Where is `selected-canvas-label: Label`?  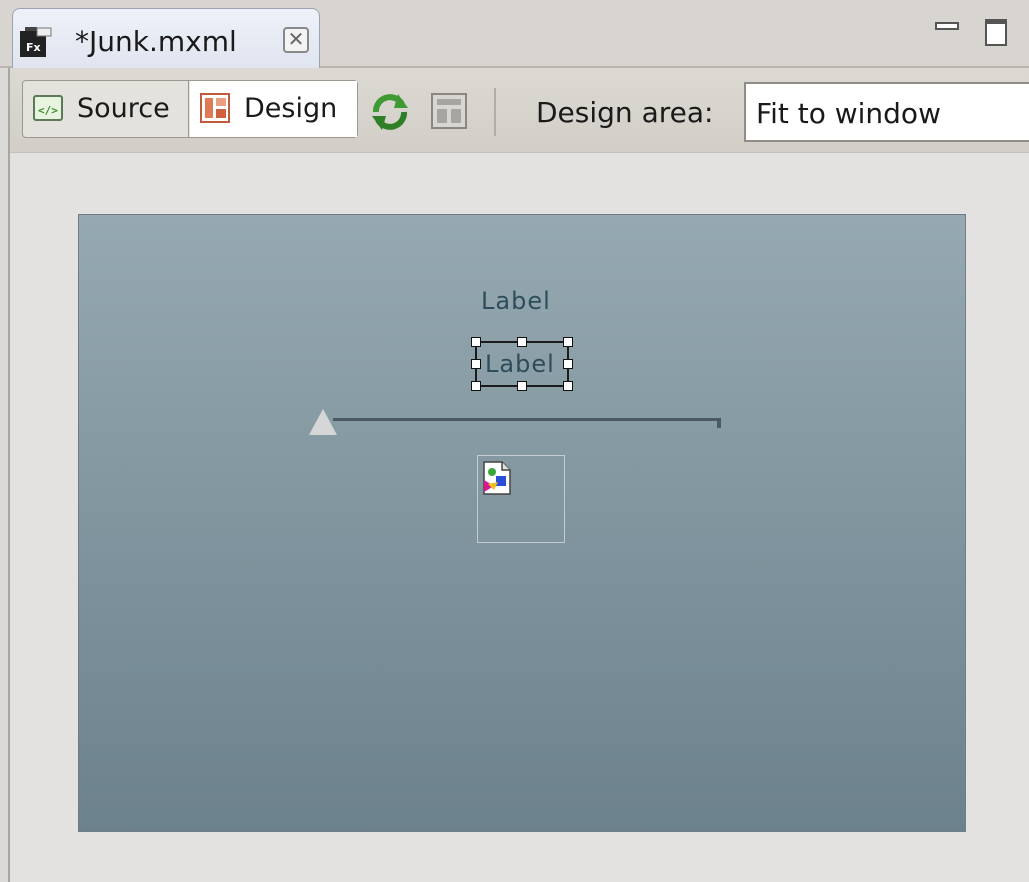
selected-canvas-label: Label is located at coordinates (522, 364).